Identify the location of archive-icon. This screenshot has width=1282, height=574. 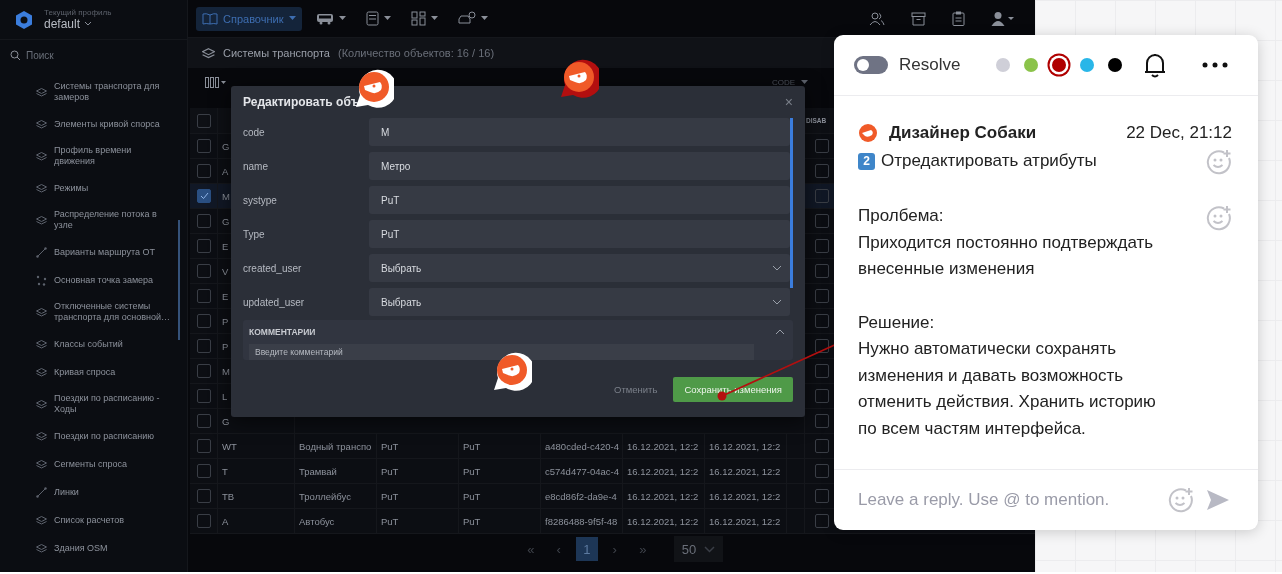
(918, 18).